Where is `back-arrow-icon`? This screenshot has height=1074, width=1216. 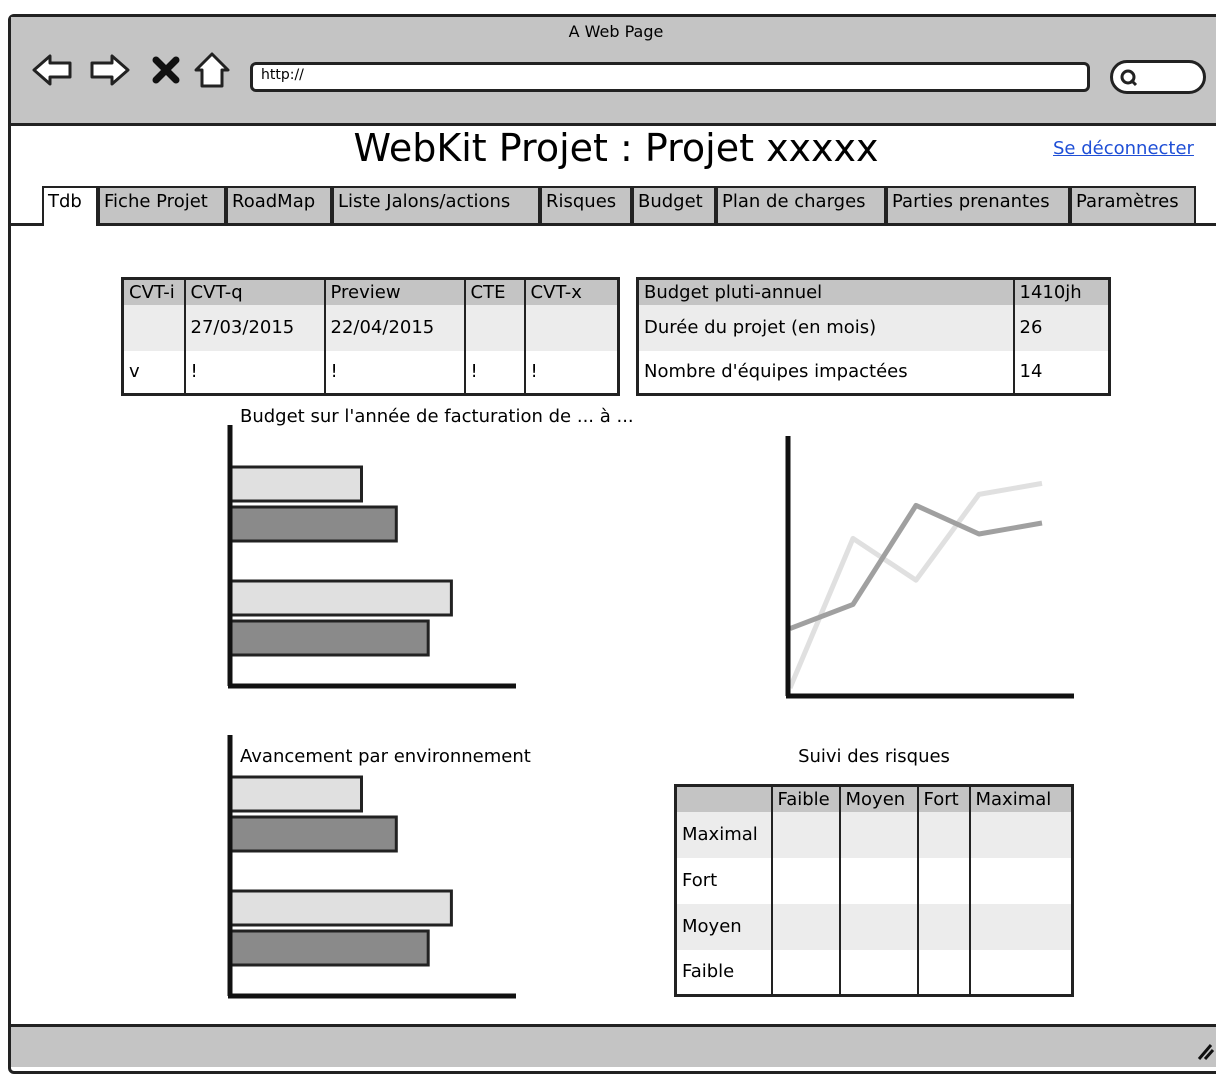
back-arrow-icon is located at coordinates (52, 70).